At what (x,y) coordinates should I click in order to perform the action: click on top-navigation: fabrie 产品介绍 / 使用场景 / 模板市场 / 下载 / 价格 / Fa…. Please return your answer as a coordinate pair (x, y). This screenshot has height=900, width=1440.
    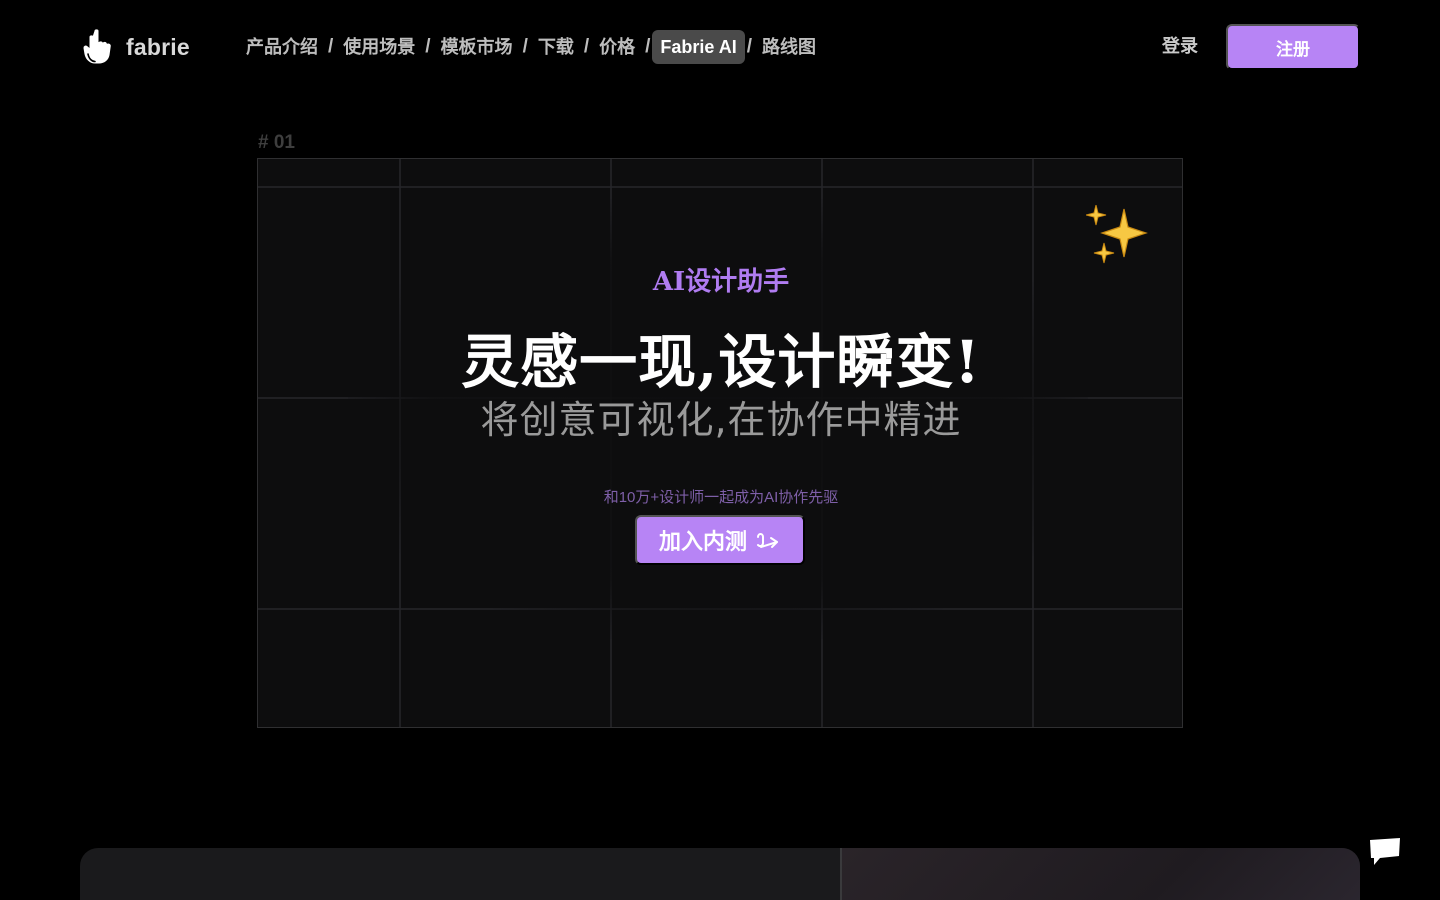
    Looking at the image, I should click on (720, 46).